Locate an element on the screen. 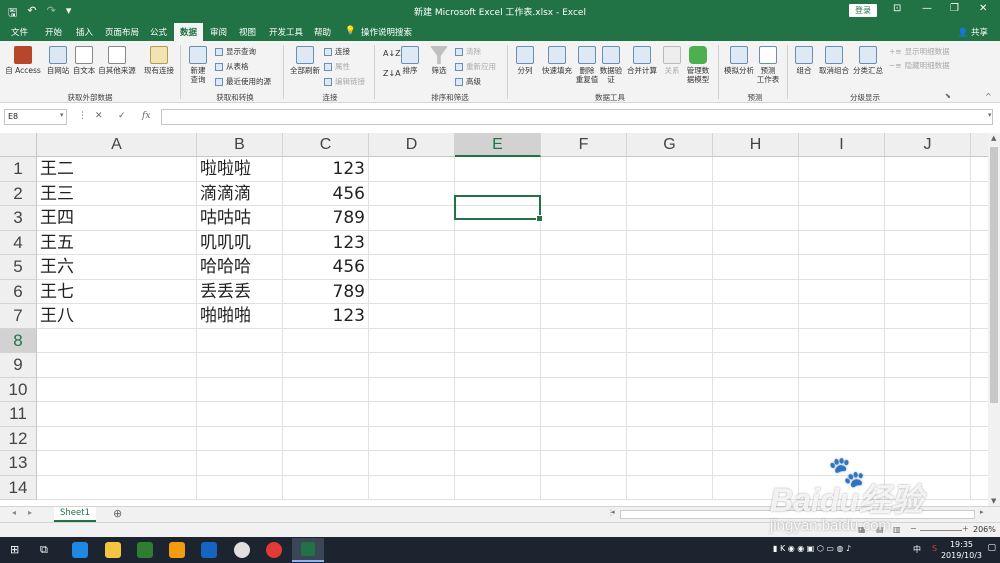  cell-k3 is located at coordinates (979, 218).